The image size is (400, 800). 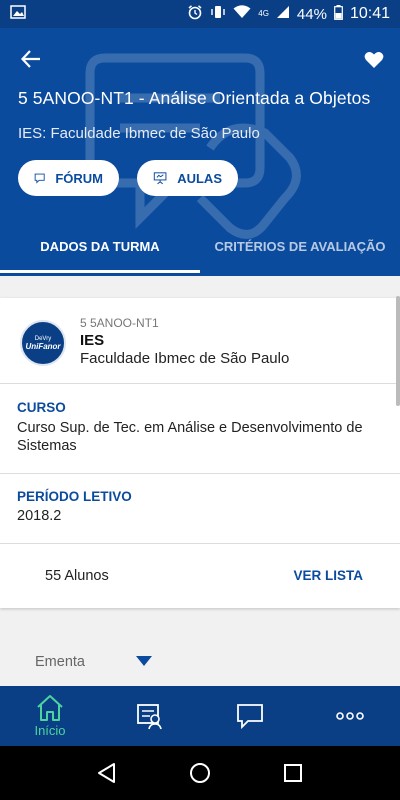 What do you see at coordinates (328, 575) in the screenshot?
I see `view-list-button: VER LISTA` at bounding box center [328, 575].